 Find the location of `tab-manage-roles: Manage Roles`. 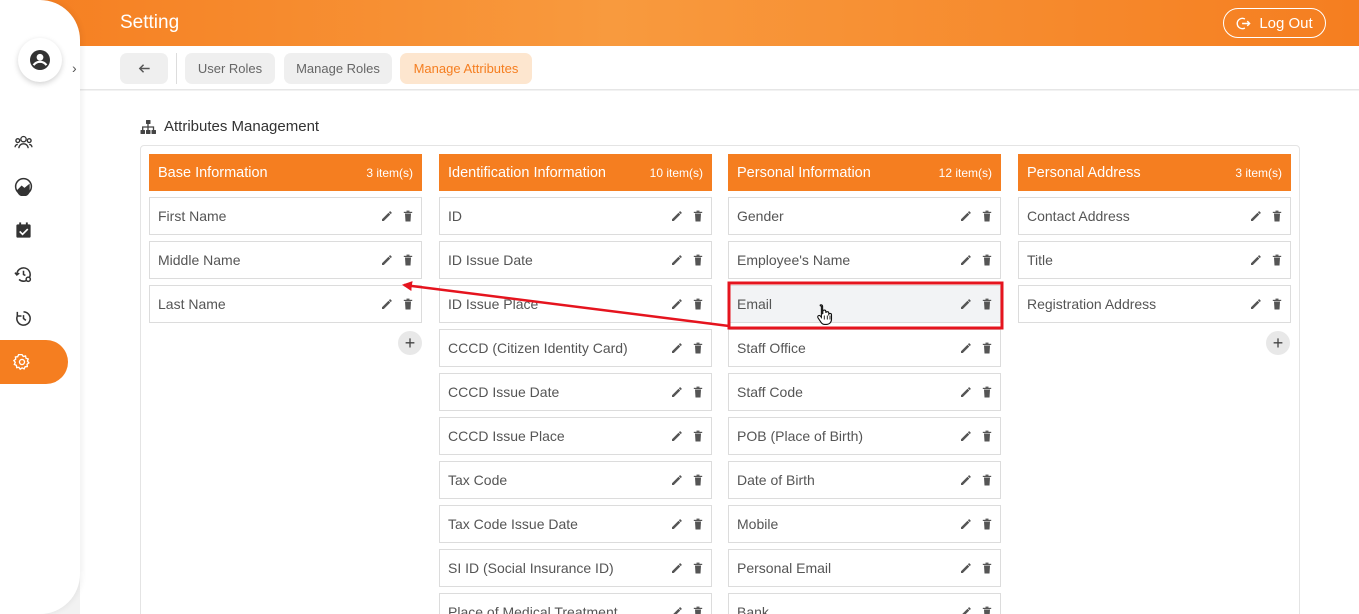

tab-manage-roles: Manage Roles is located at coordinates (338, 68).